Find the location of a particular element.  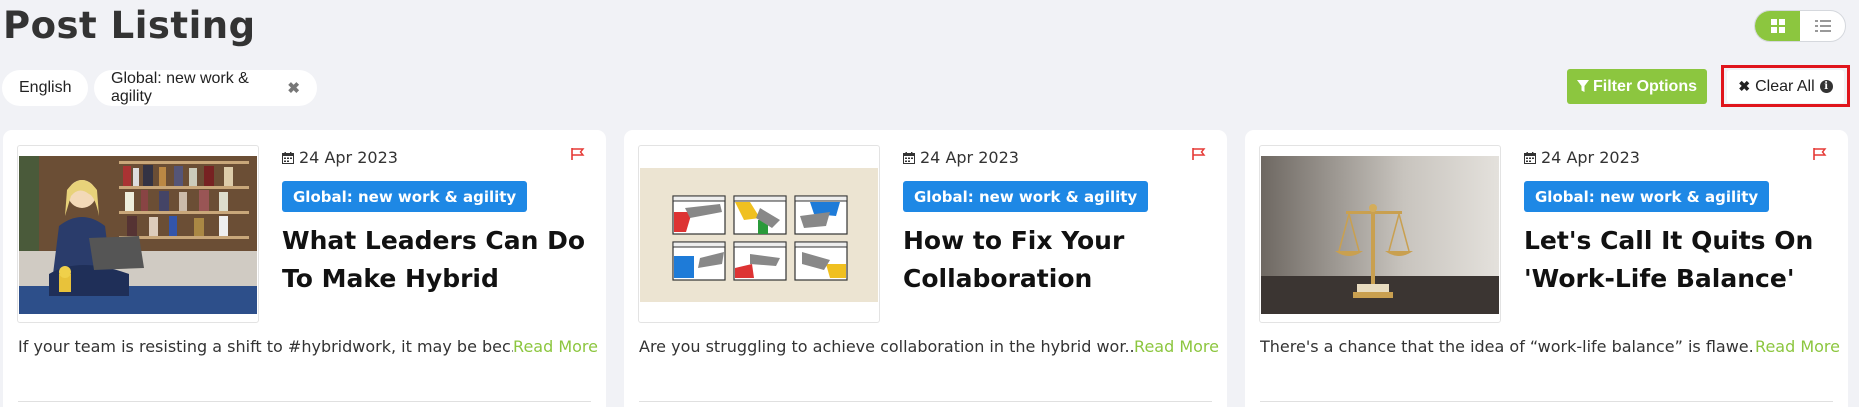

list-view-button is located at coordinates (1822, 26).